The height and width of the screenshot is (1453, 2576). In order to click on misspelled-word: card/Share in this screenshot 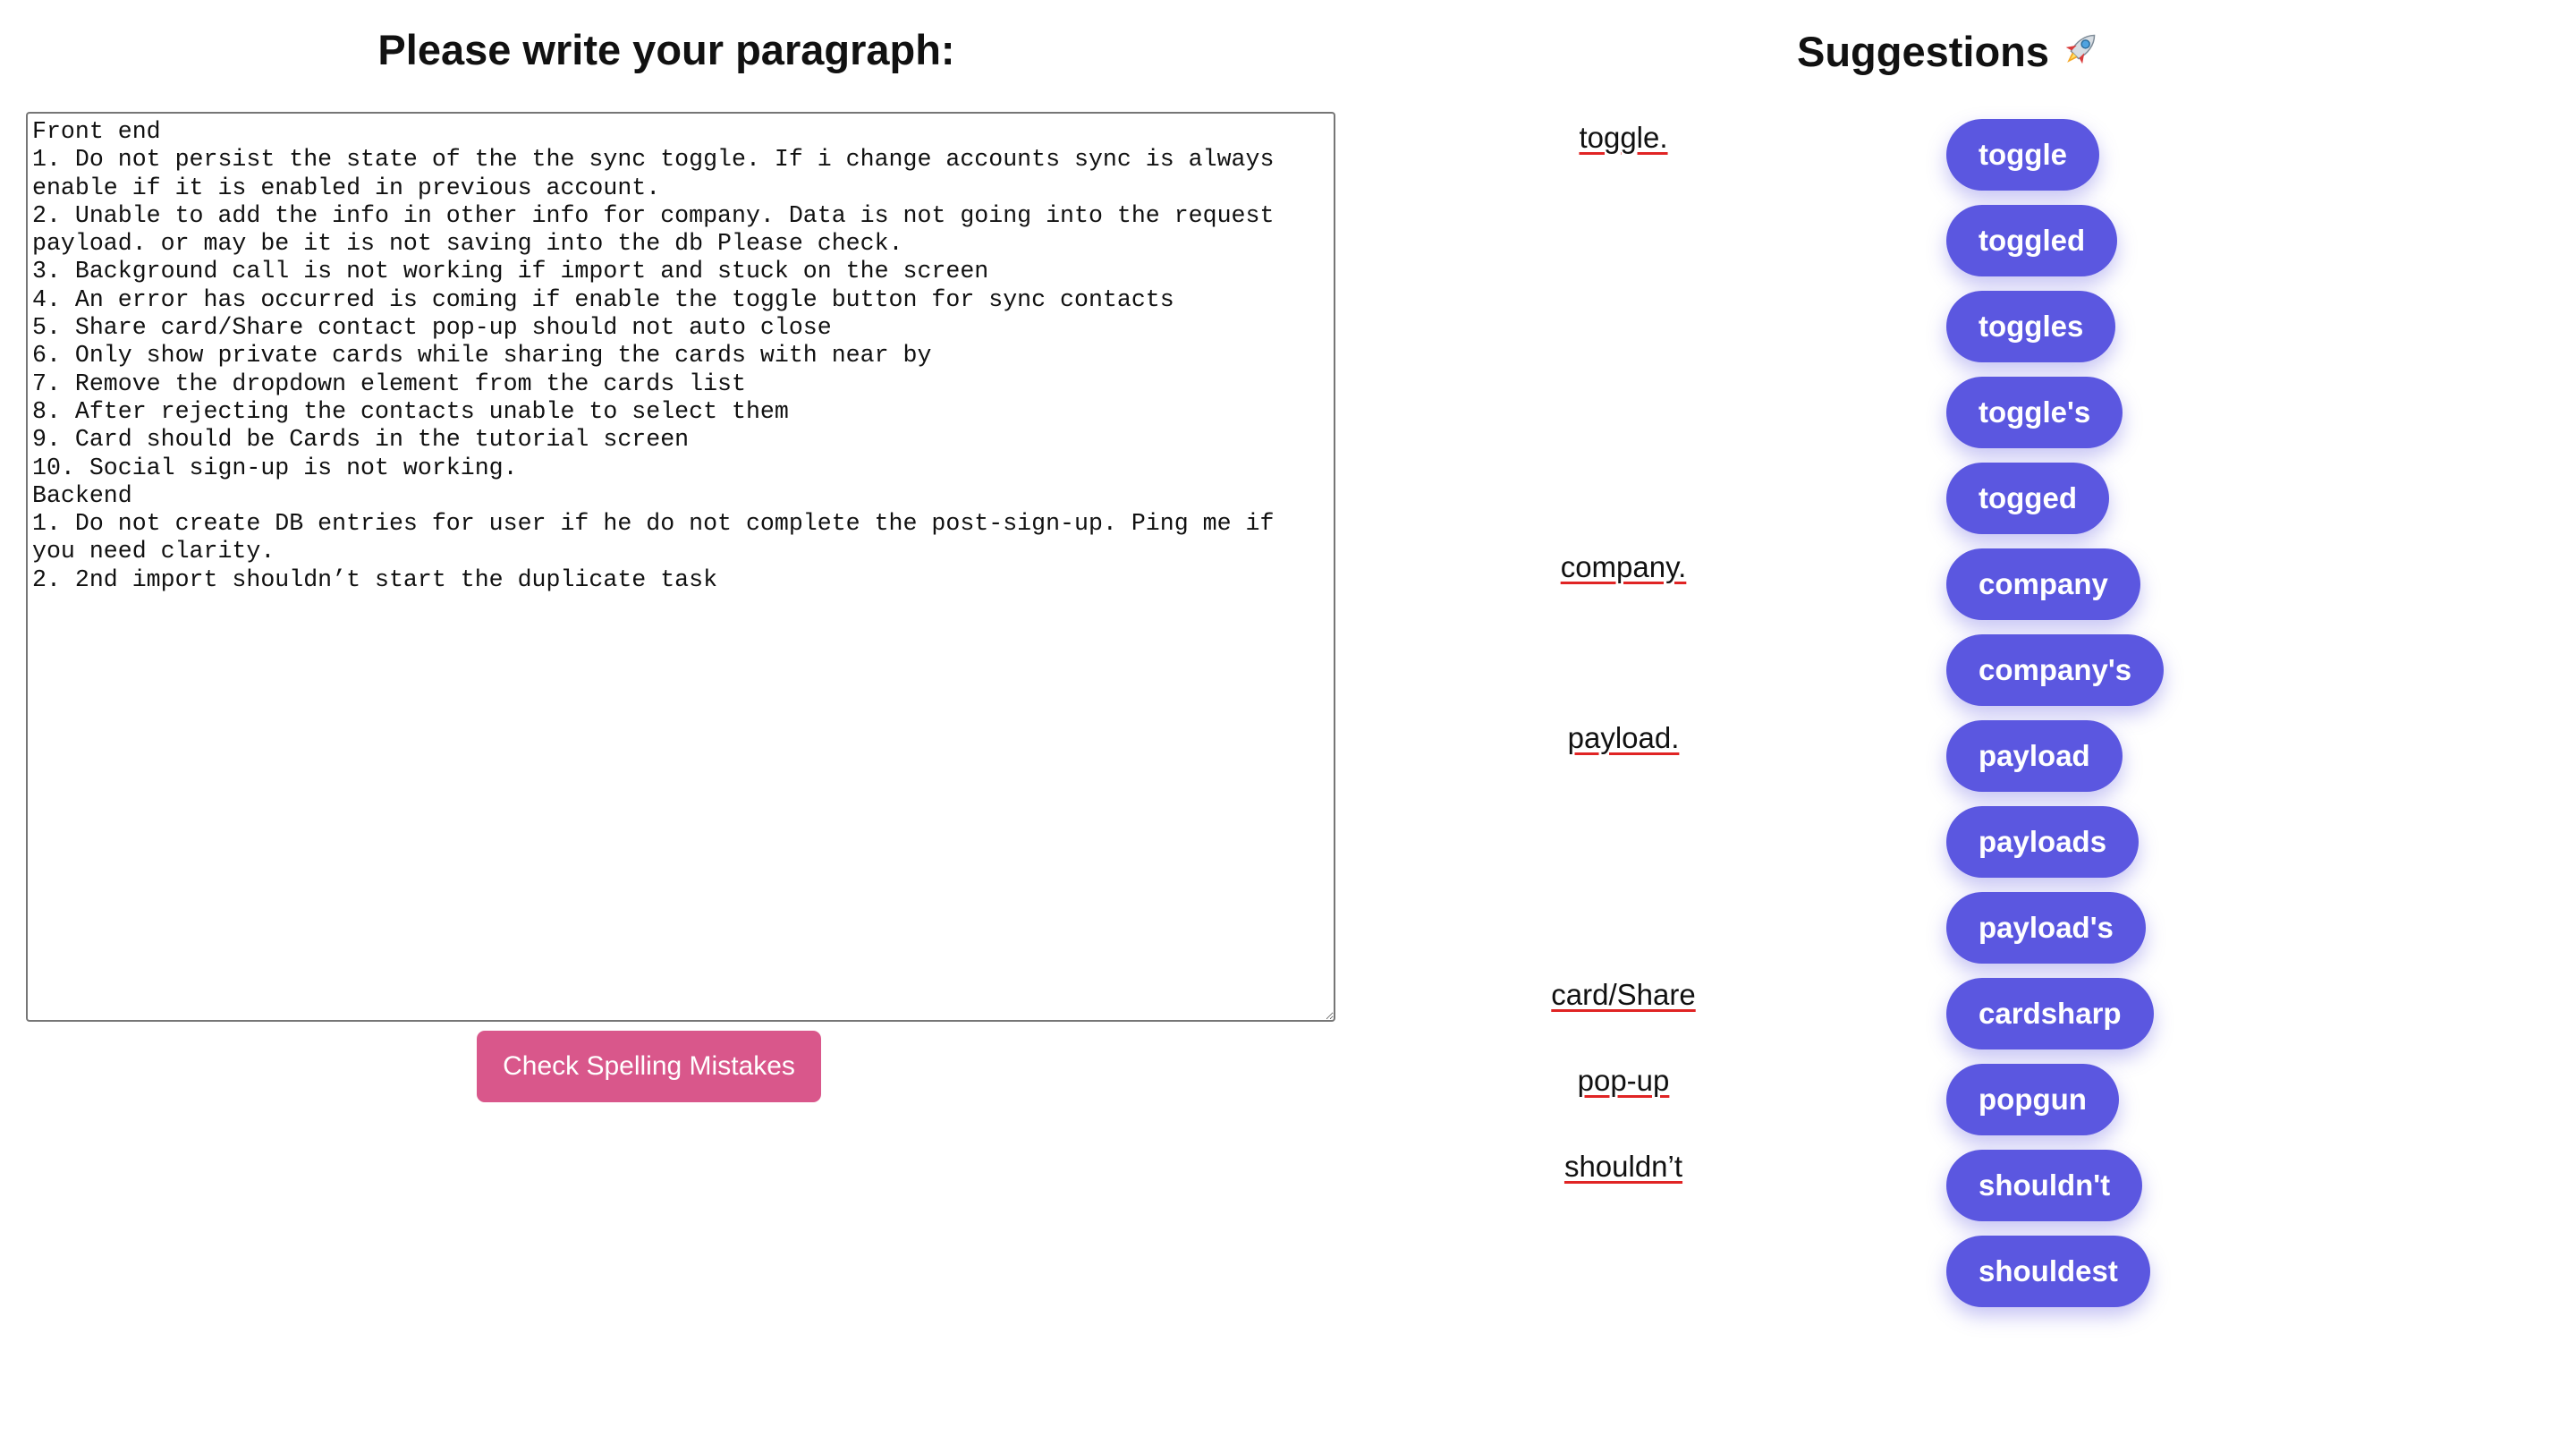, I will do `click(1623, 994)`.